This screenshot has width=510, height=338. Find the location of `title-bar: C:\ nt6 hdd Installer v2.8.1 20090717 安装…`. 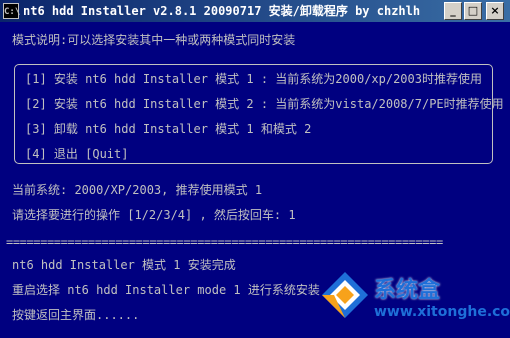

title-bar: C:\ nt6 hdd Installer v2.8.1 20090717 安装… is located at coordinates (255, 11).